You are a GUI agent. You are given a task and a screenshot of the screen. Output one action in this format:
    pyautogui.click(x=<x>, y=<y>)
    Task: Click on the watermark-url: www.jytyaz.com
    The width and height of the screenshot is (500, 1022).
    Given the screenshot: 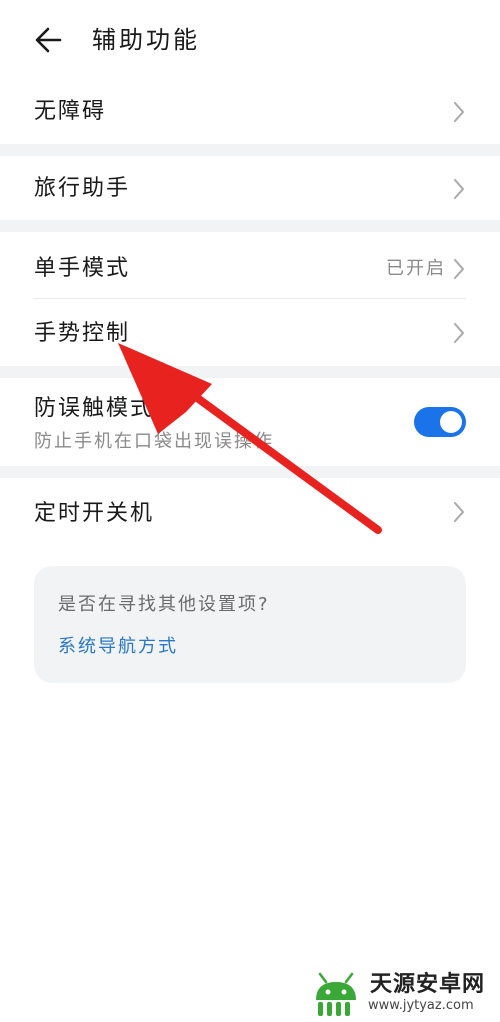 What is the action you would take?
    pyautogui.click(x=421, y=1005)
    